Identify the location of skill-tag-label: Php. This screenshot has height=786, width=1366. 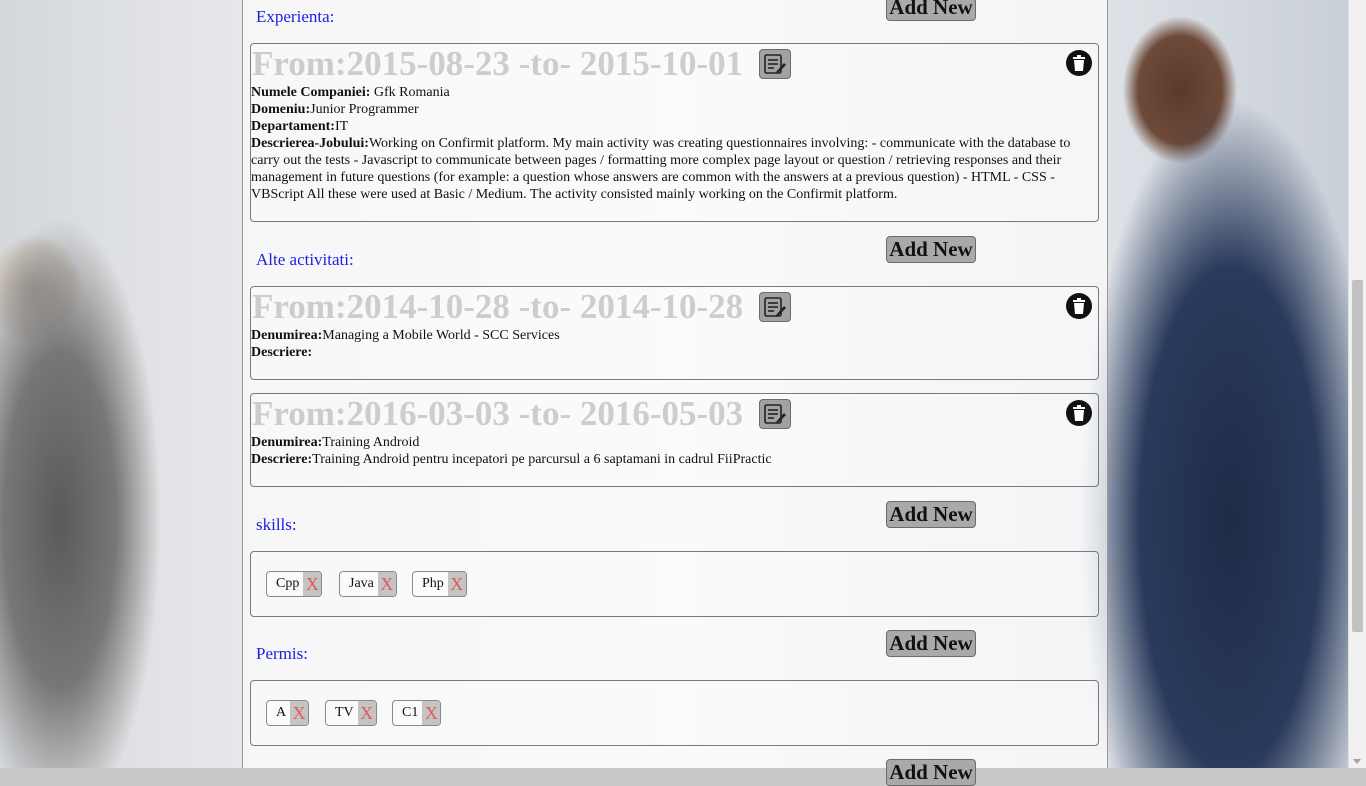
(433, 583).